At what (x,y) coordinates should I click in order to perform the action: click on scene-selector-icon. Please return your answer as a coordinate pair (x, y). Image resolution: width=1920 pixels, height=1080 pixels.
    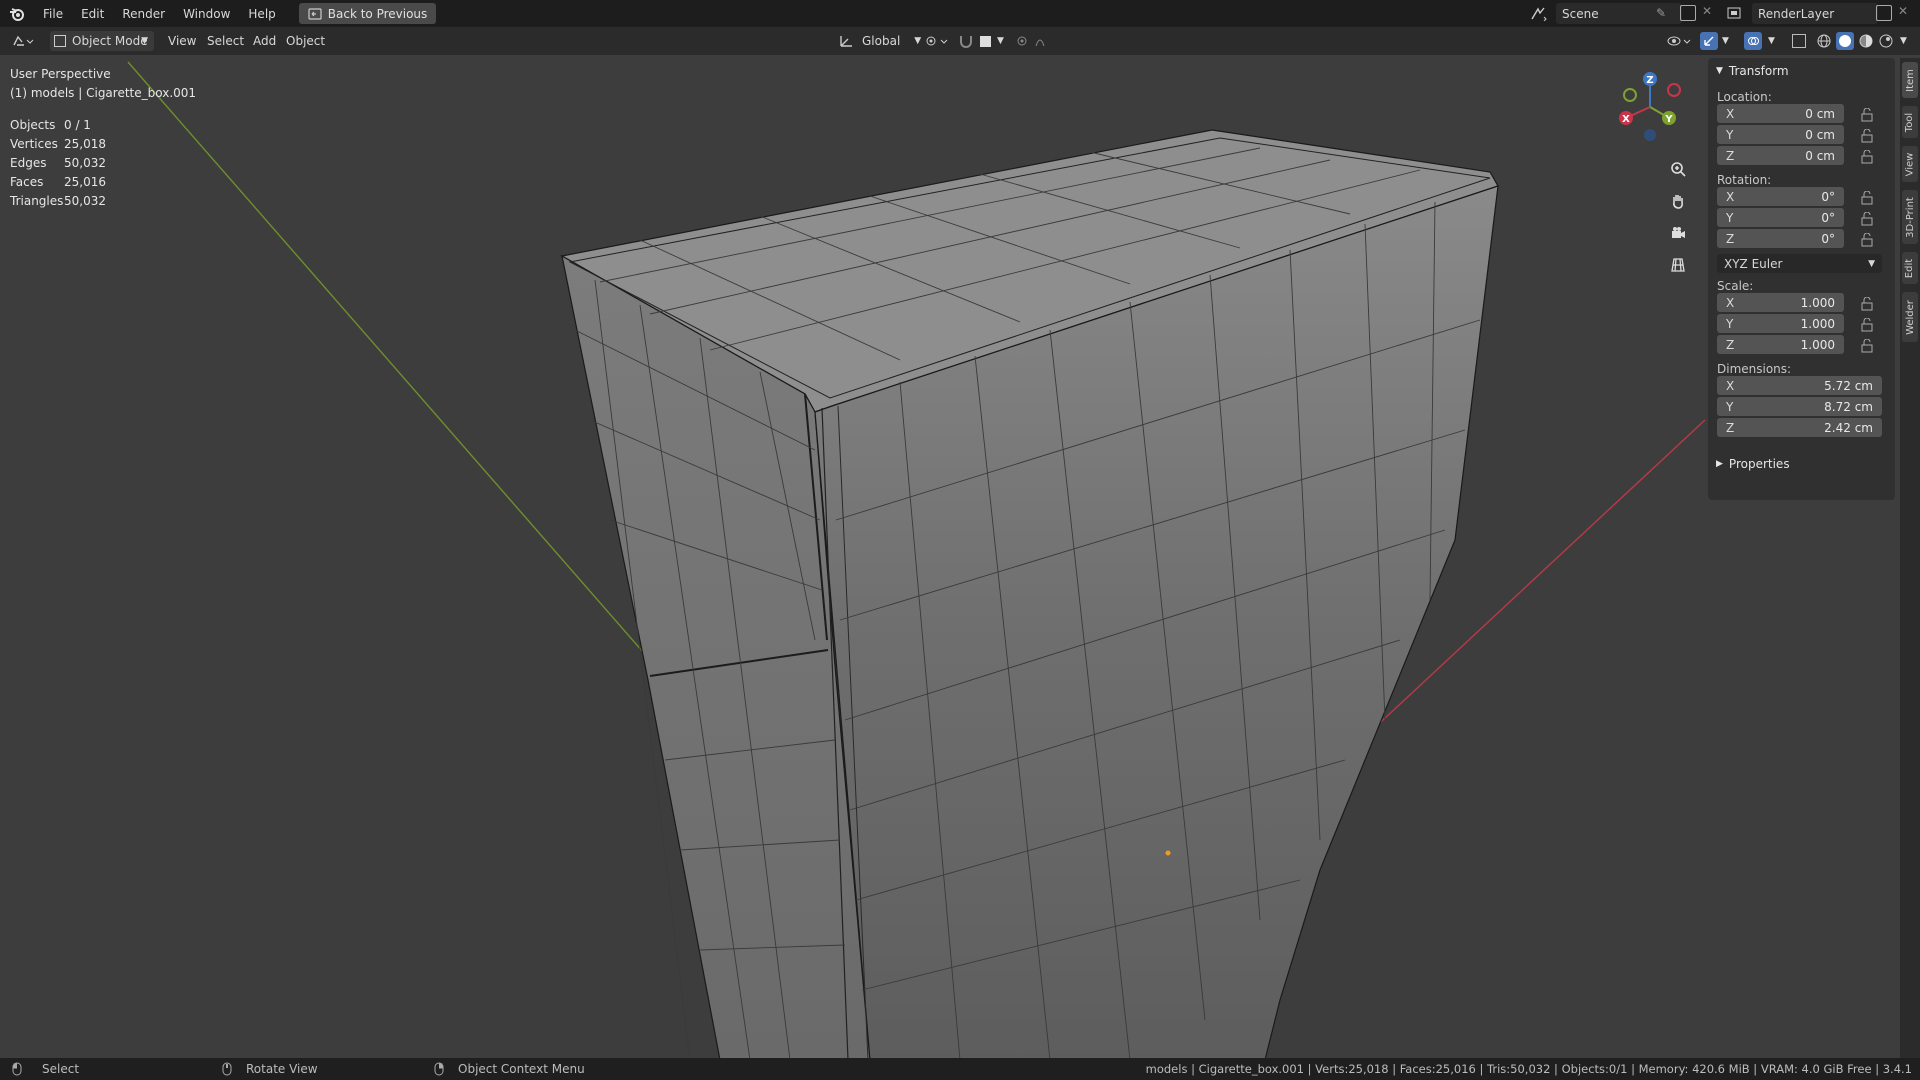
    Looking at the image, I should click on (1539, 14).